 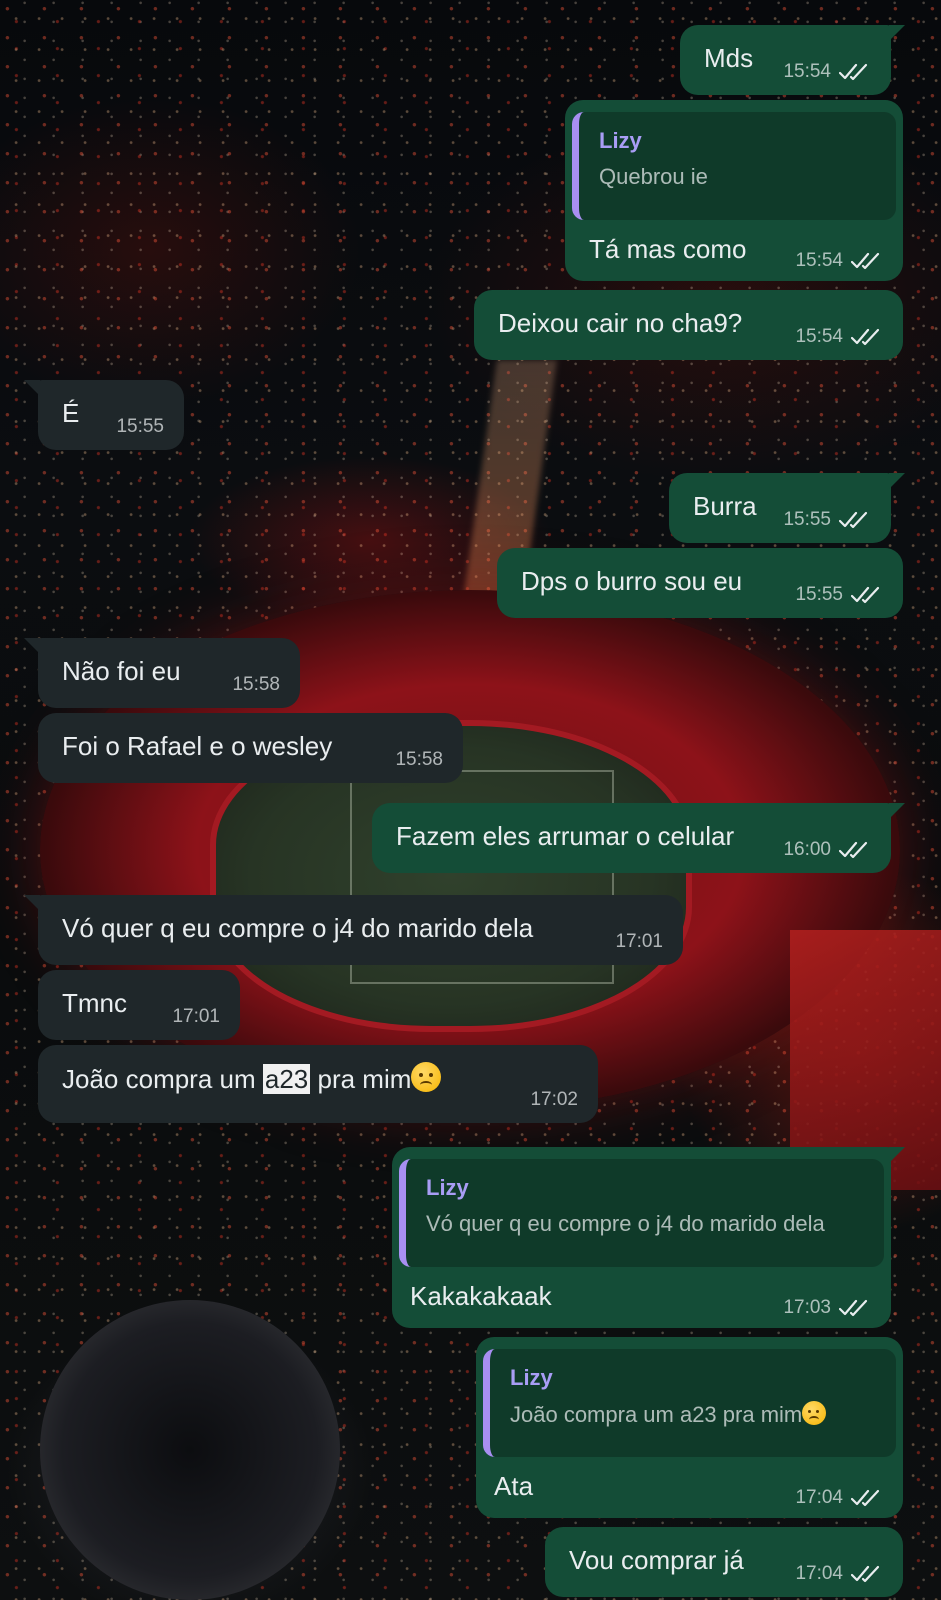 I want to click on message-outgoing: Fazem eles arrumar o celular 16:00, so click(x=638, y=838).